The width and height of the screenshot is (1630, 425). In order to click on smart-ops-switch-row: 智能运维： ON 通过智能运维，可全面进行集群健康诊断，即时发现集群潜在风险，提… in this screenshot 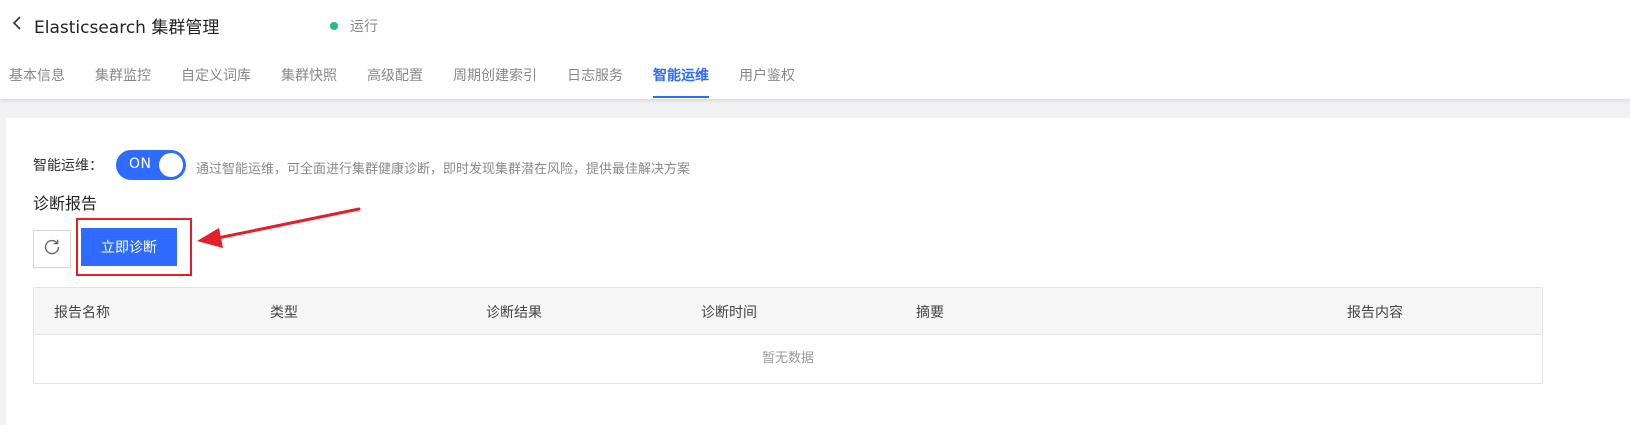, I will do `click(361, 165)`.